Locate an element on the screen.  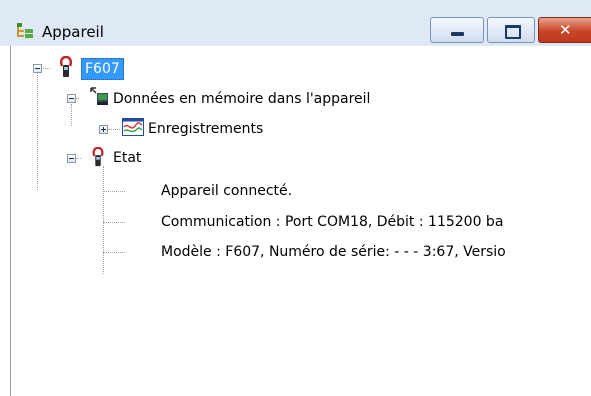
tree-node-memory: Données en mémoire dans l'appareil is located at coordinates (241, 99).